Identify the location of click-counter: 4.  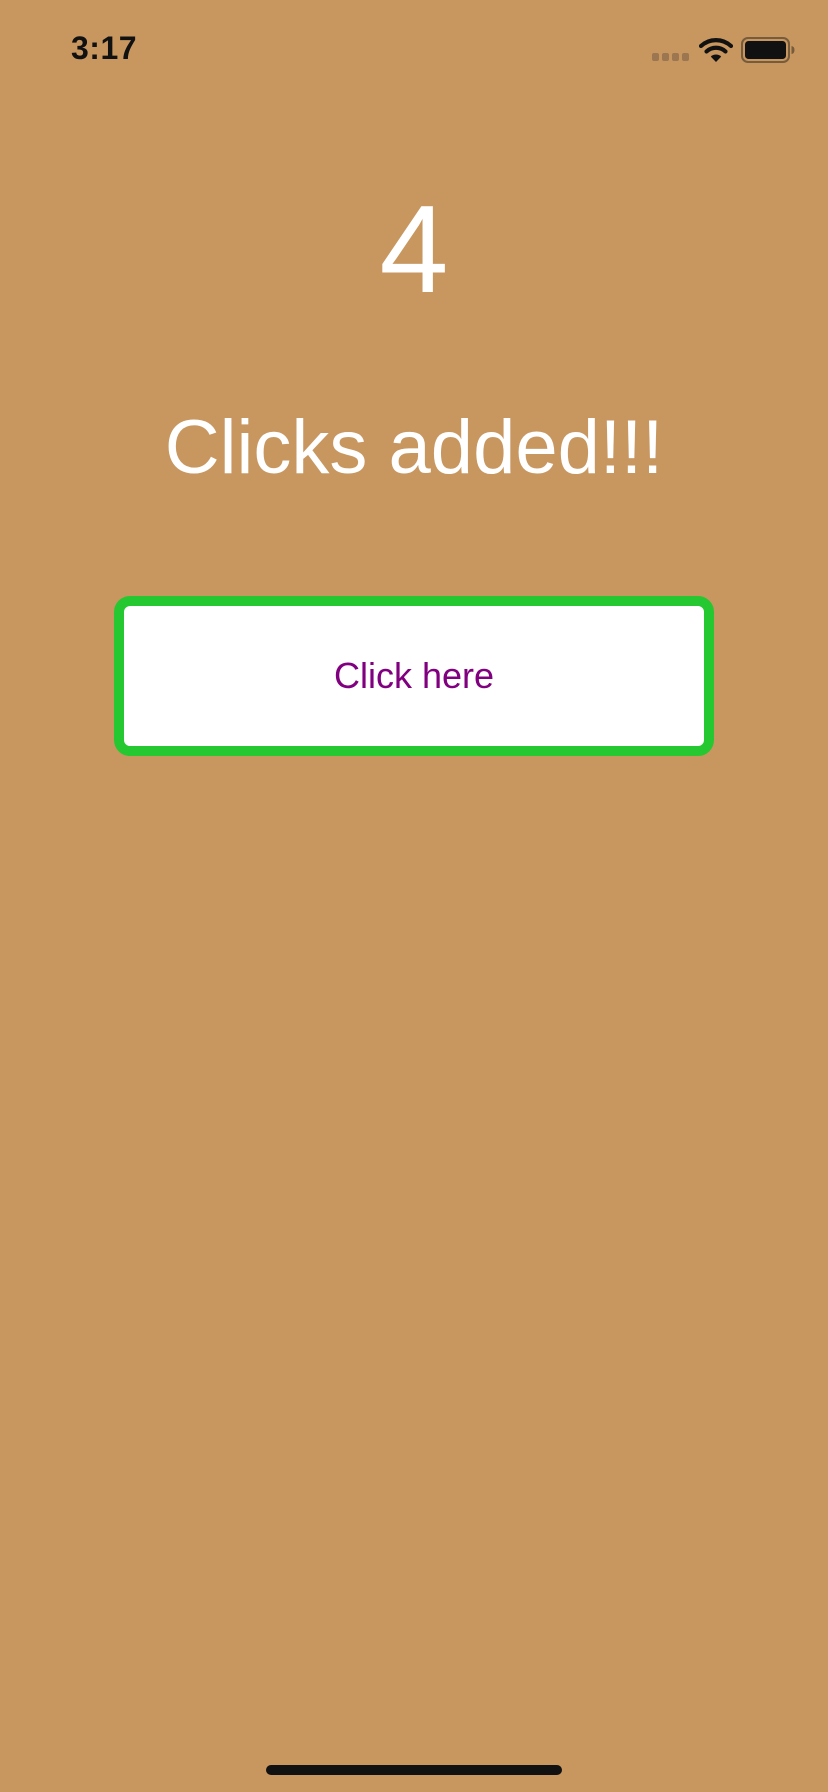
(414, 250).